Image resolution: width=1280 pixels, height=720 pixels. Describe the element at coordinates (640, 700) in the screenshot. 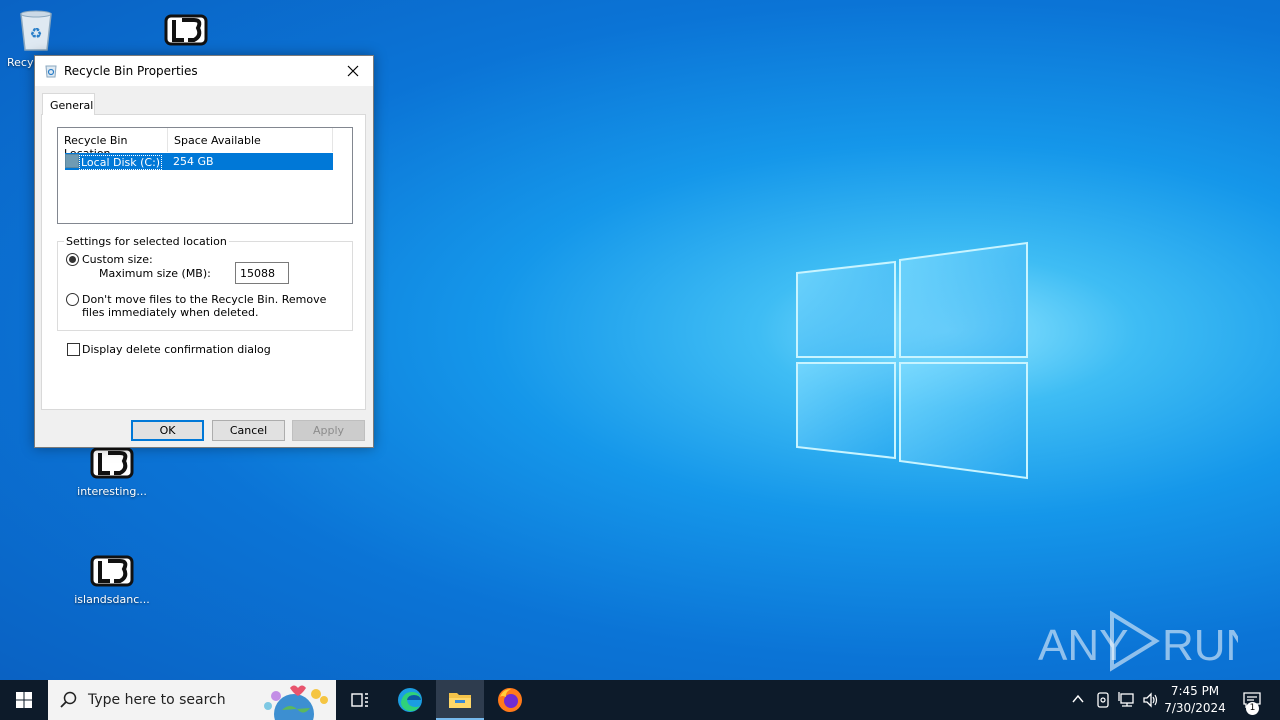

I see `taskbar: Type here to search 7:45 PM 7/30/2024 1` at that location.